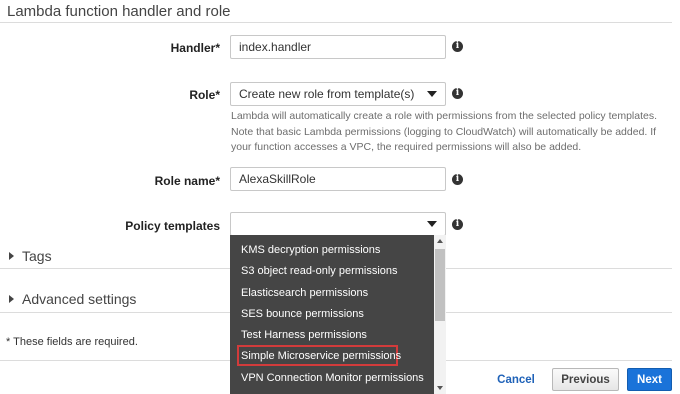 The image size is (680, 394). Describe the element at coordinates (338, 179) in the screenshot. I see `role-name-input: AlexaSkillRole` at that location.